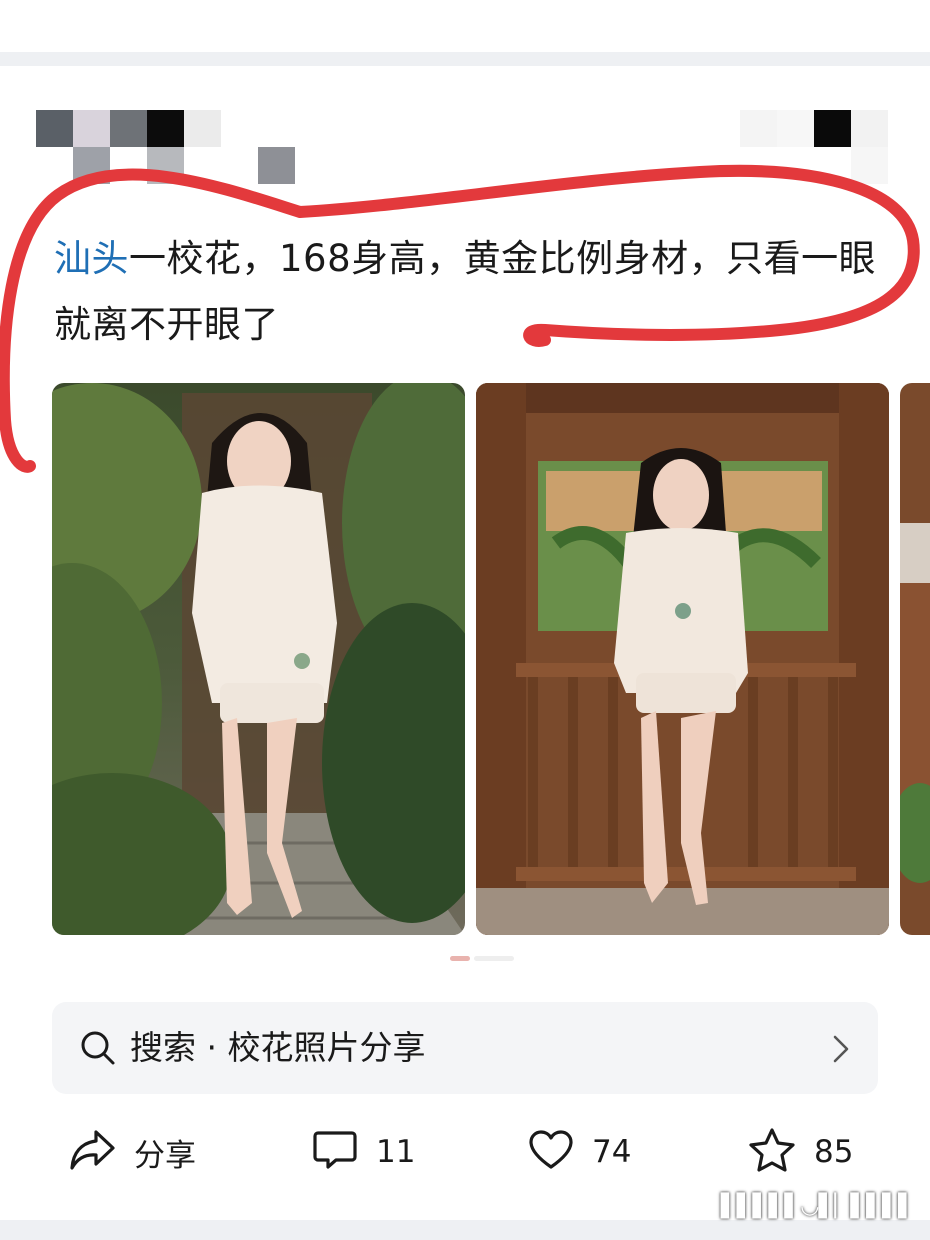 The height and width of the screenshot is (1240, 930). What do you see at coordinates (326, 1047) in the screenshot?
I see `search-query: 校花照片分享` at bounding box center [326, 1047].